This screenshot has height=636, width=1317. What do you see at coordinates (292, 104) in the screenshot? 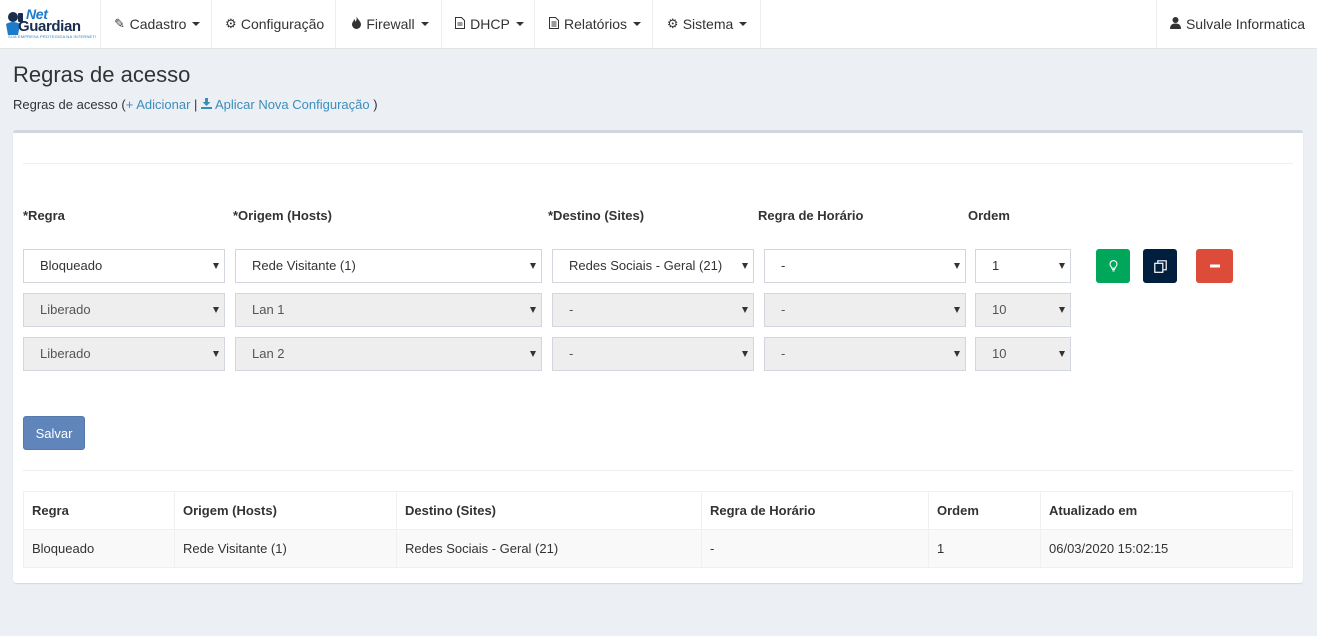
I see `apply-config-label: Aplicar Nova Configuração` at bounding box center [292, 104].